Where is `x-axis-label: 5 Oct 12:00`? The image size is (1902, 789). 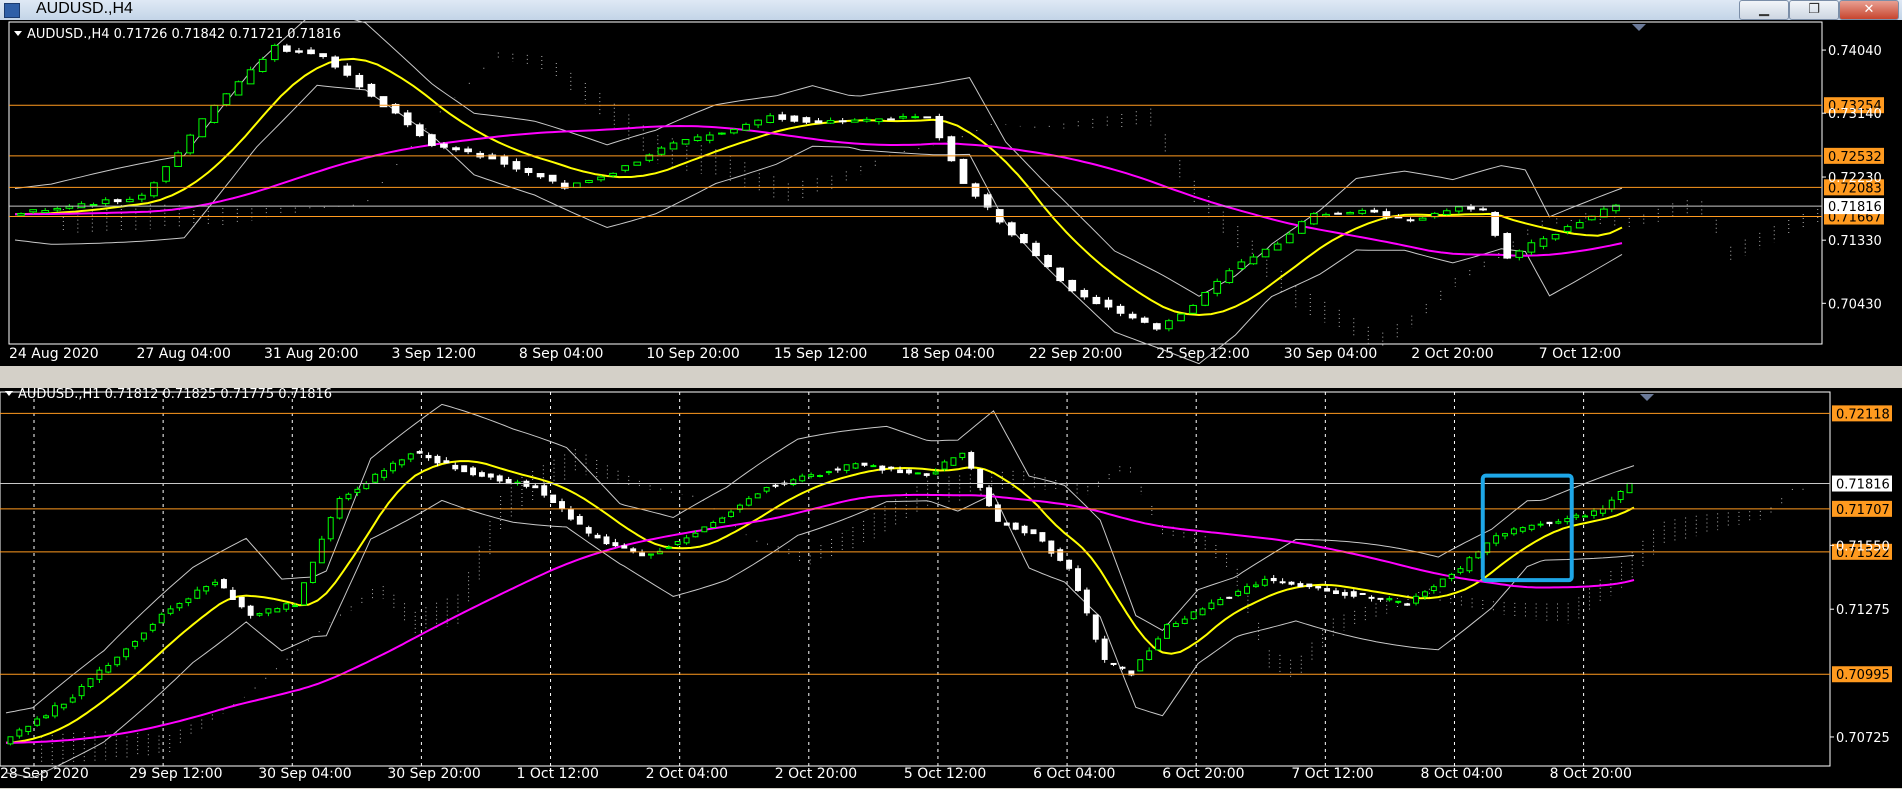
x-axis-label: 5 Oct 12:00 is located at coordinates (945, 774).